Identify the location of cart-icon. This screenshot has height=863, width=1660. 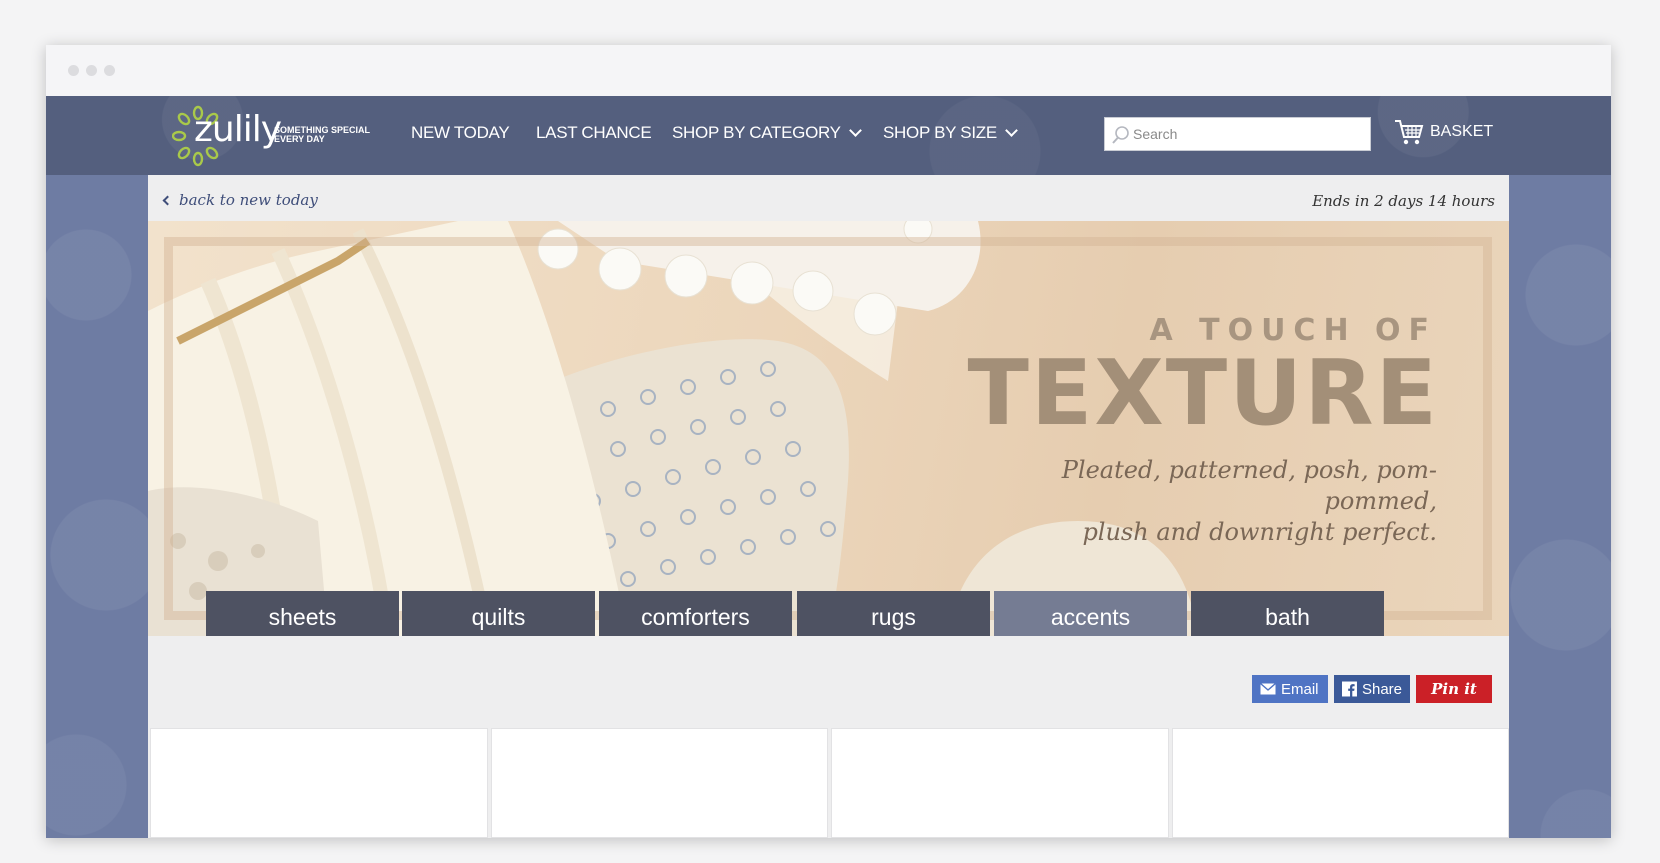
(1409, 132).